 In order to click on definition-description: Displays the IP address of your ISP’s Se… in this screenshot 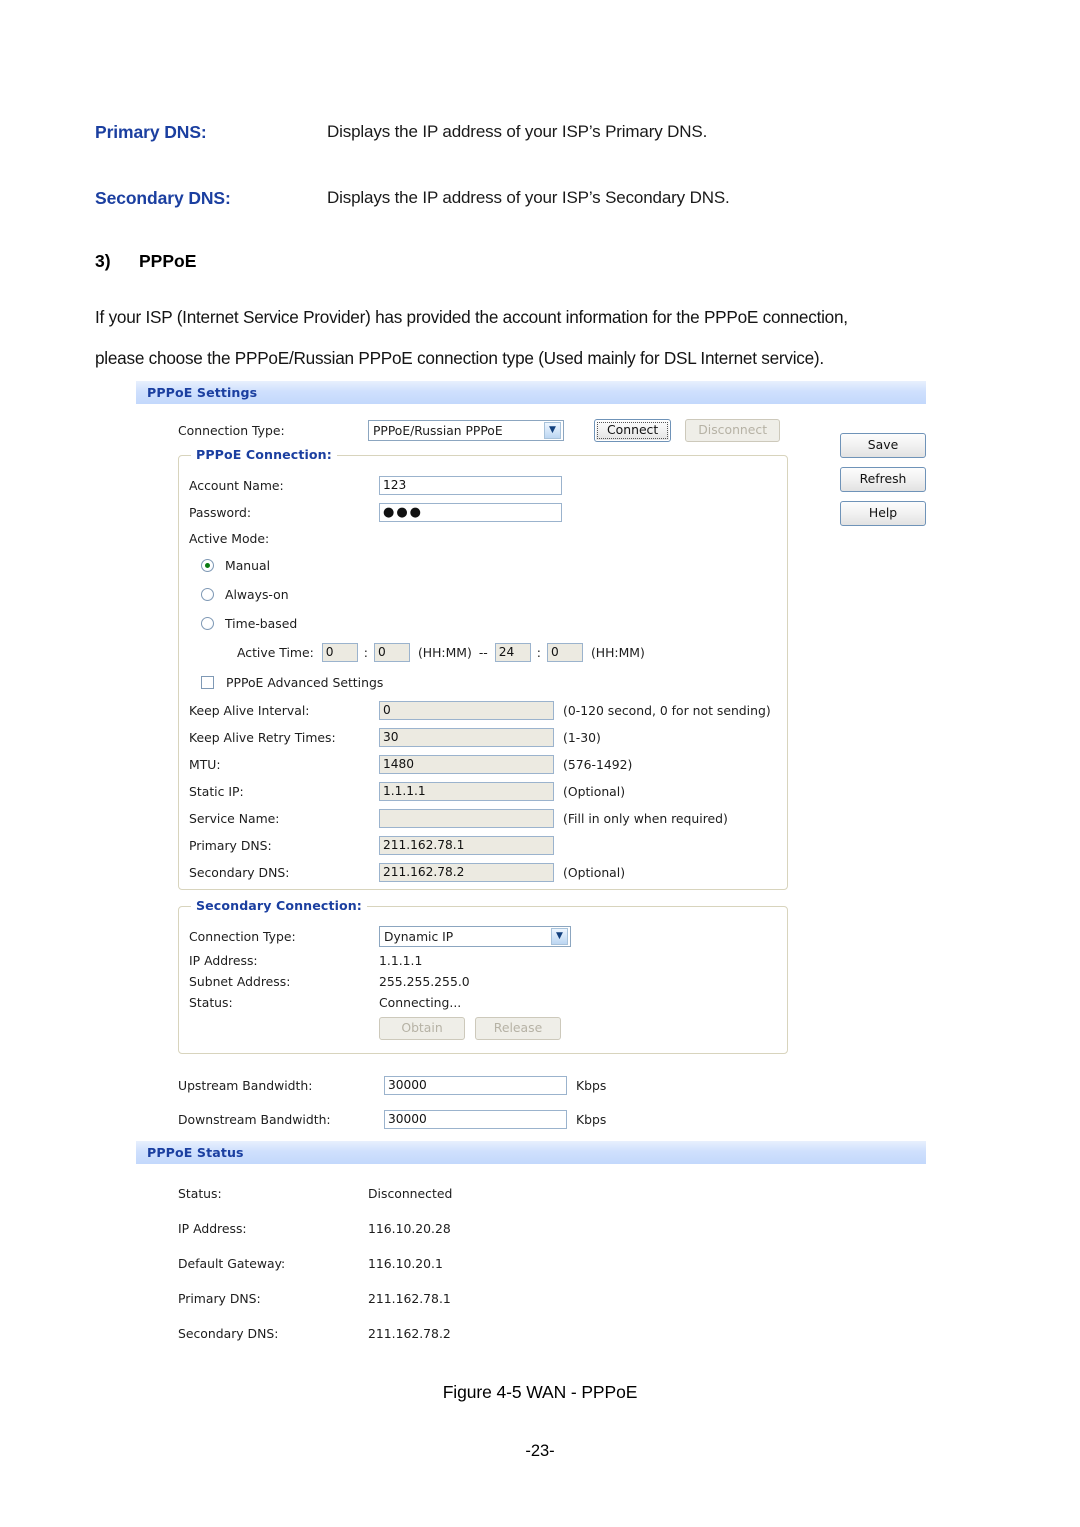, I will do `click(528, 197)`.